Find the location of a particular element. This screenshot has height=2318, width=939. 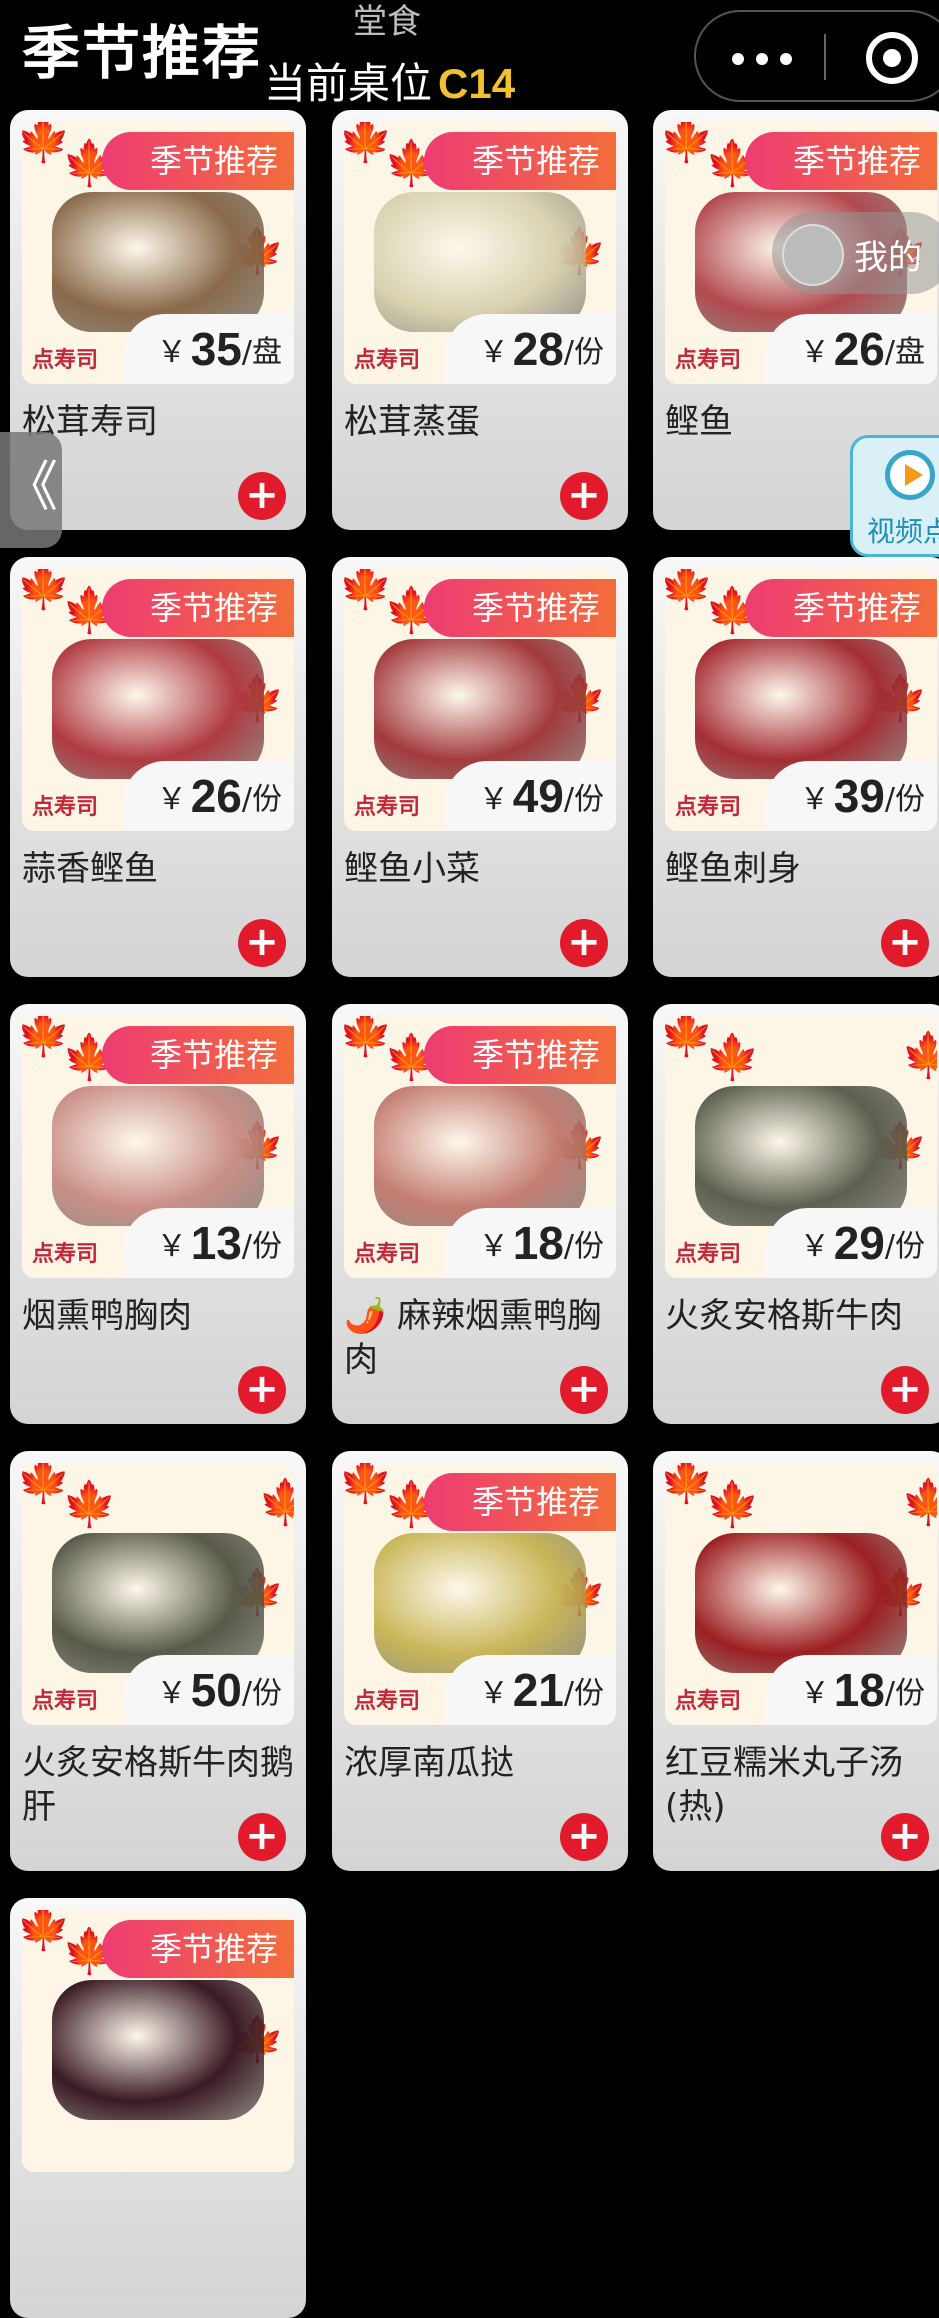

product-card: 🍁🍁🍁🍁季节推荐点寿司￥21/份浓厚南瓜挞+ is located at coordinates (480, 1661).